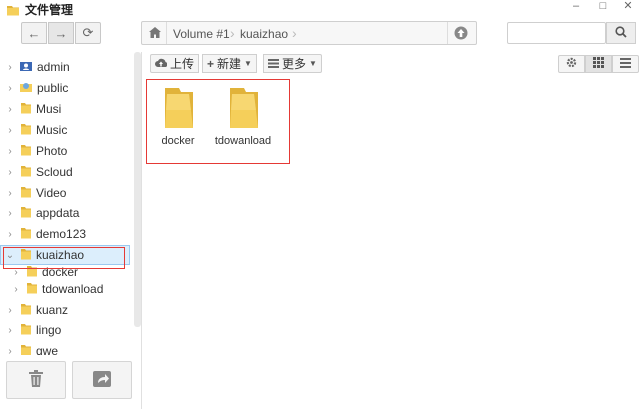  I want to click on sidebar-item-label: Music, so click(52, 130).